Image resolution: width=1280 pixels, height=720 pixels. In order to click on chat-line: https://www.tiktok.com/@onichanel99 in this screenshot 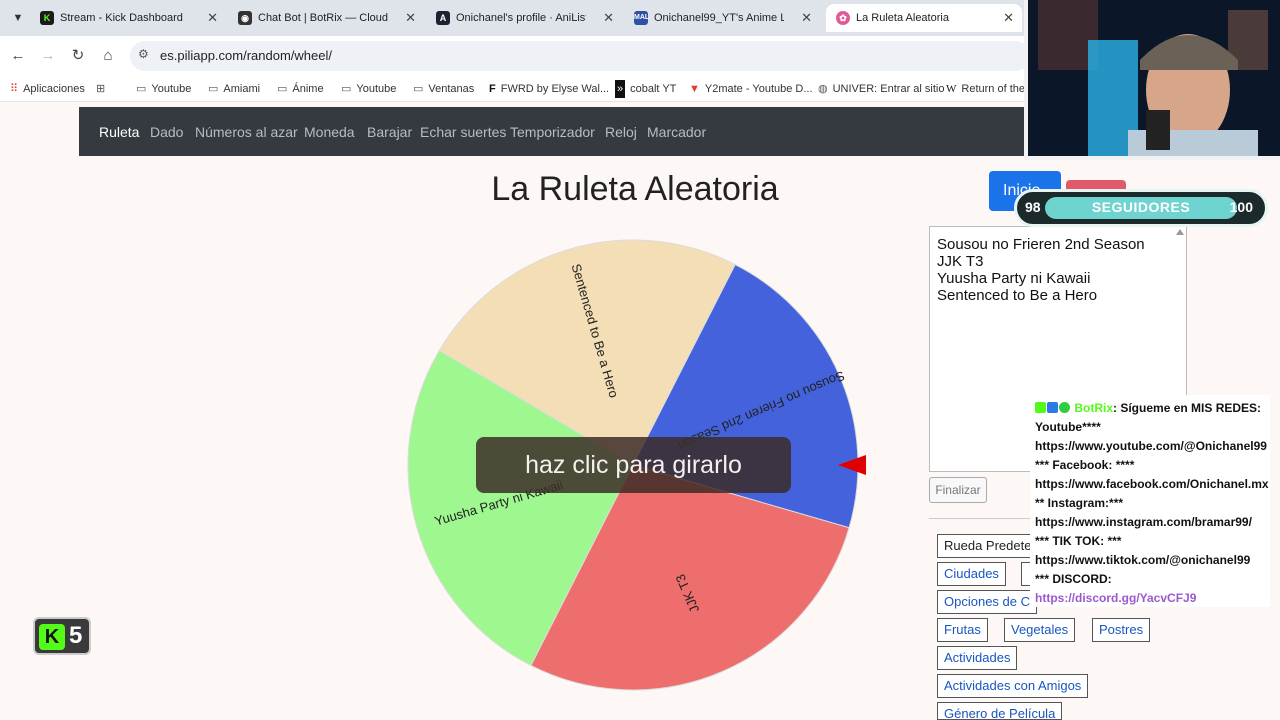, I will do `click(1143, 560)`.